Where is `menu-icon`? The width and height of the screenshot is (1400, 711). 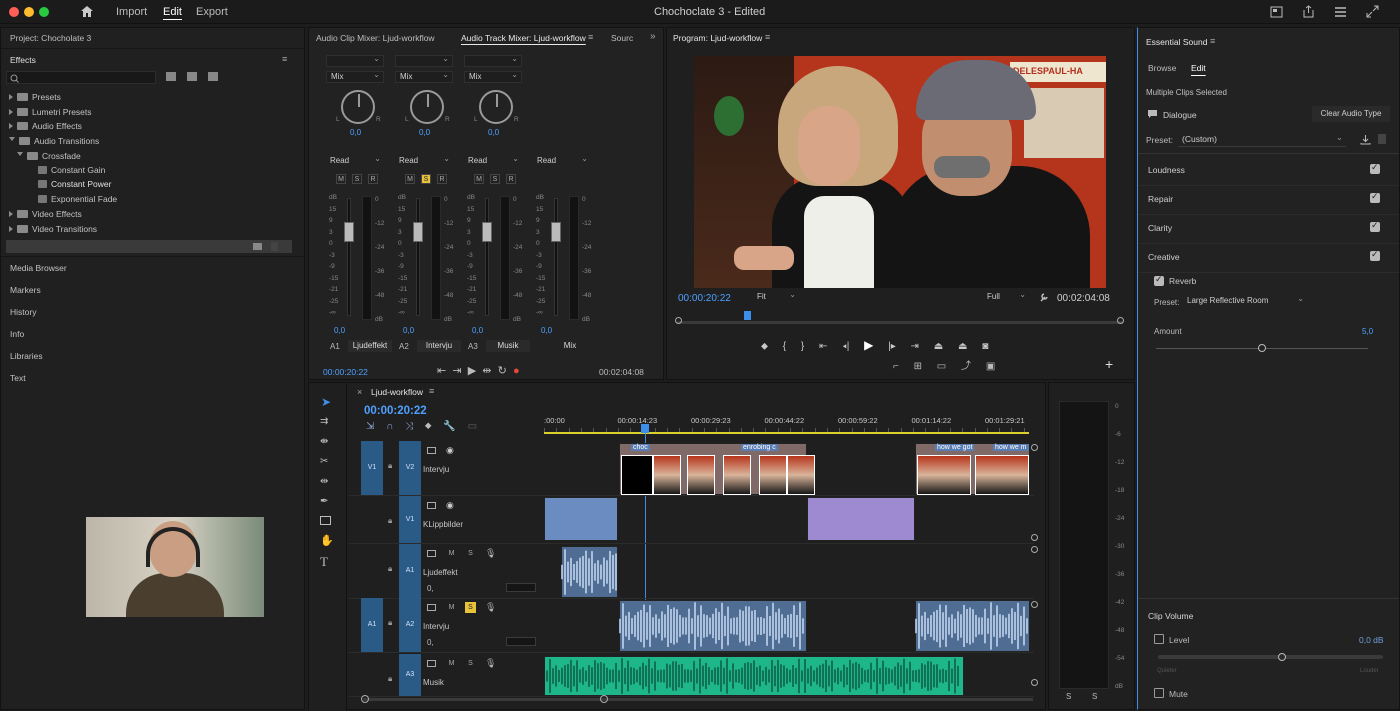 menu-icon is located at coordinates (1340, 12).